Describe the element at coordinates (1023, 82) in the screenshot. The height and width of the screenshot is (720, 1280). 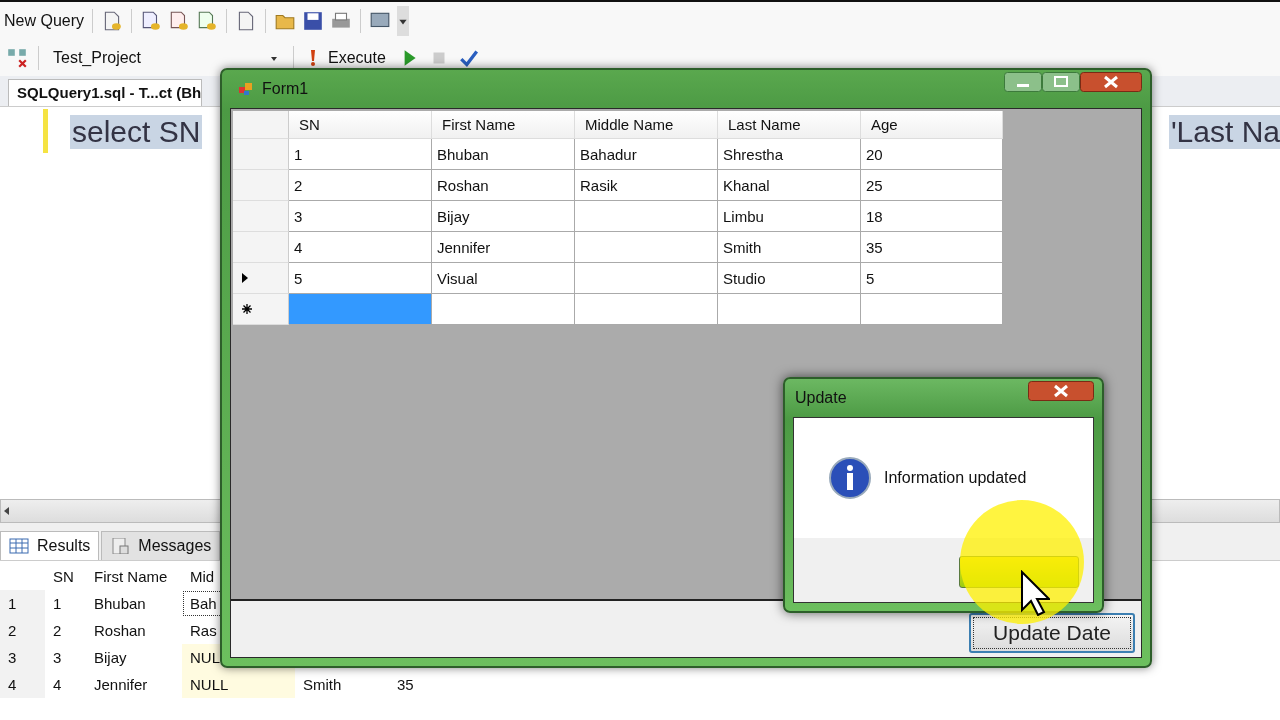
I see `minimize-button` at that location.